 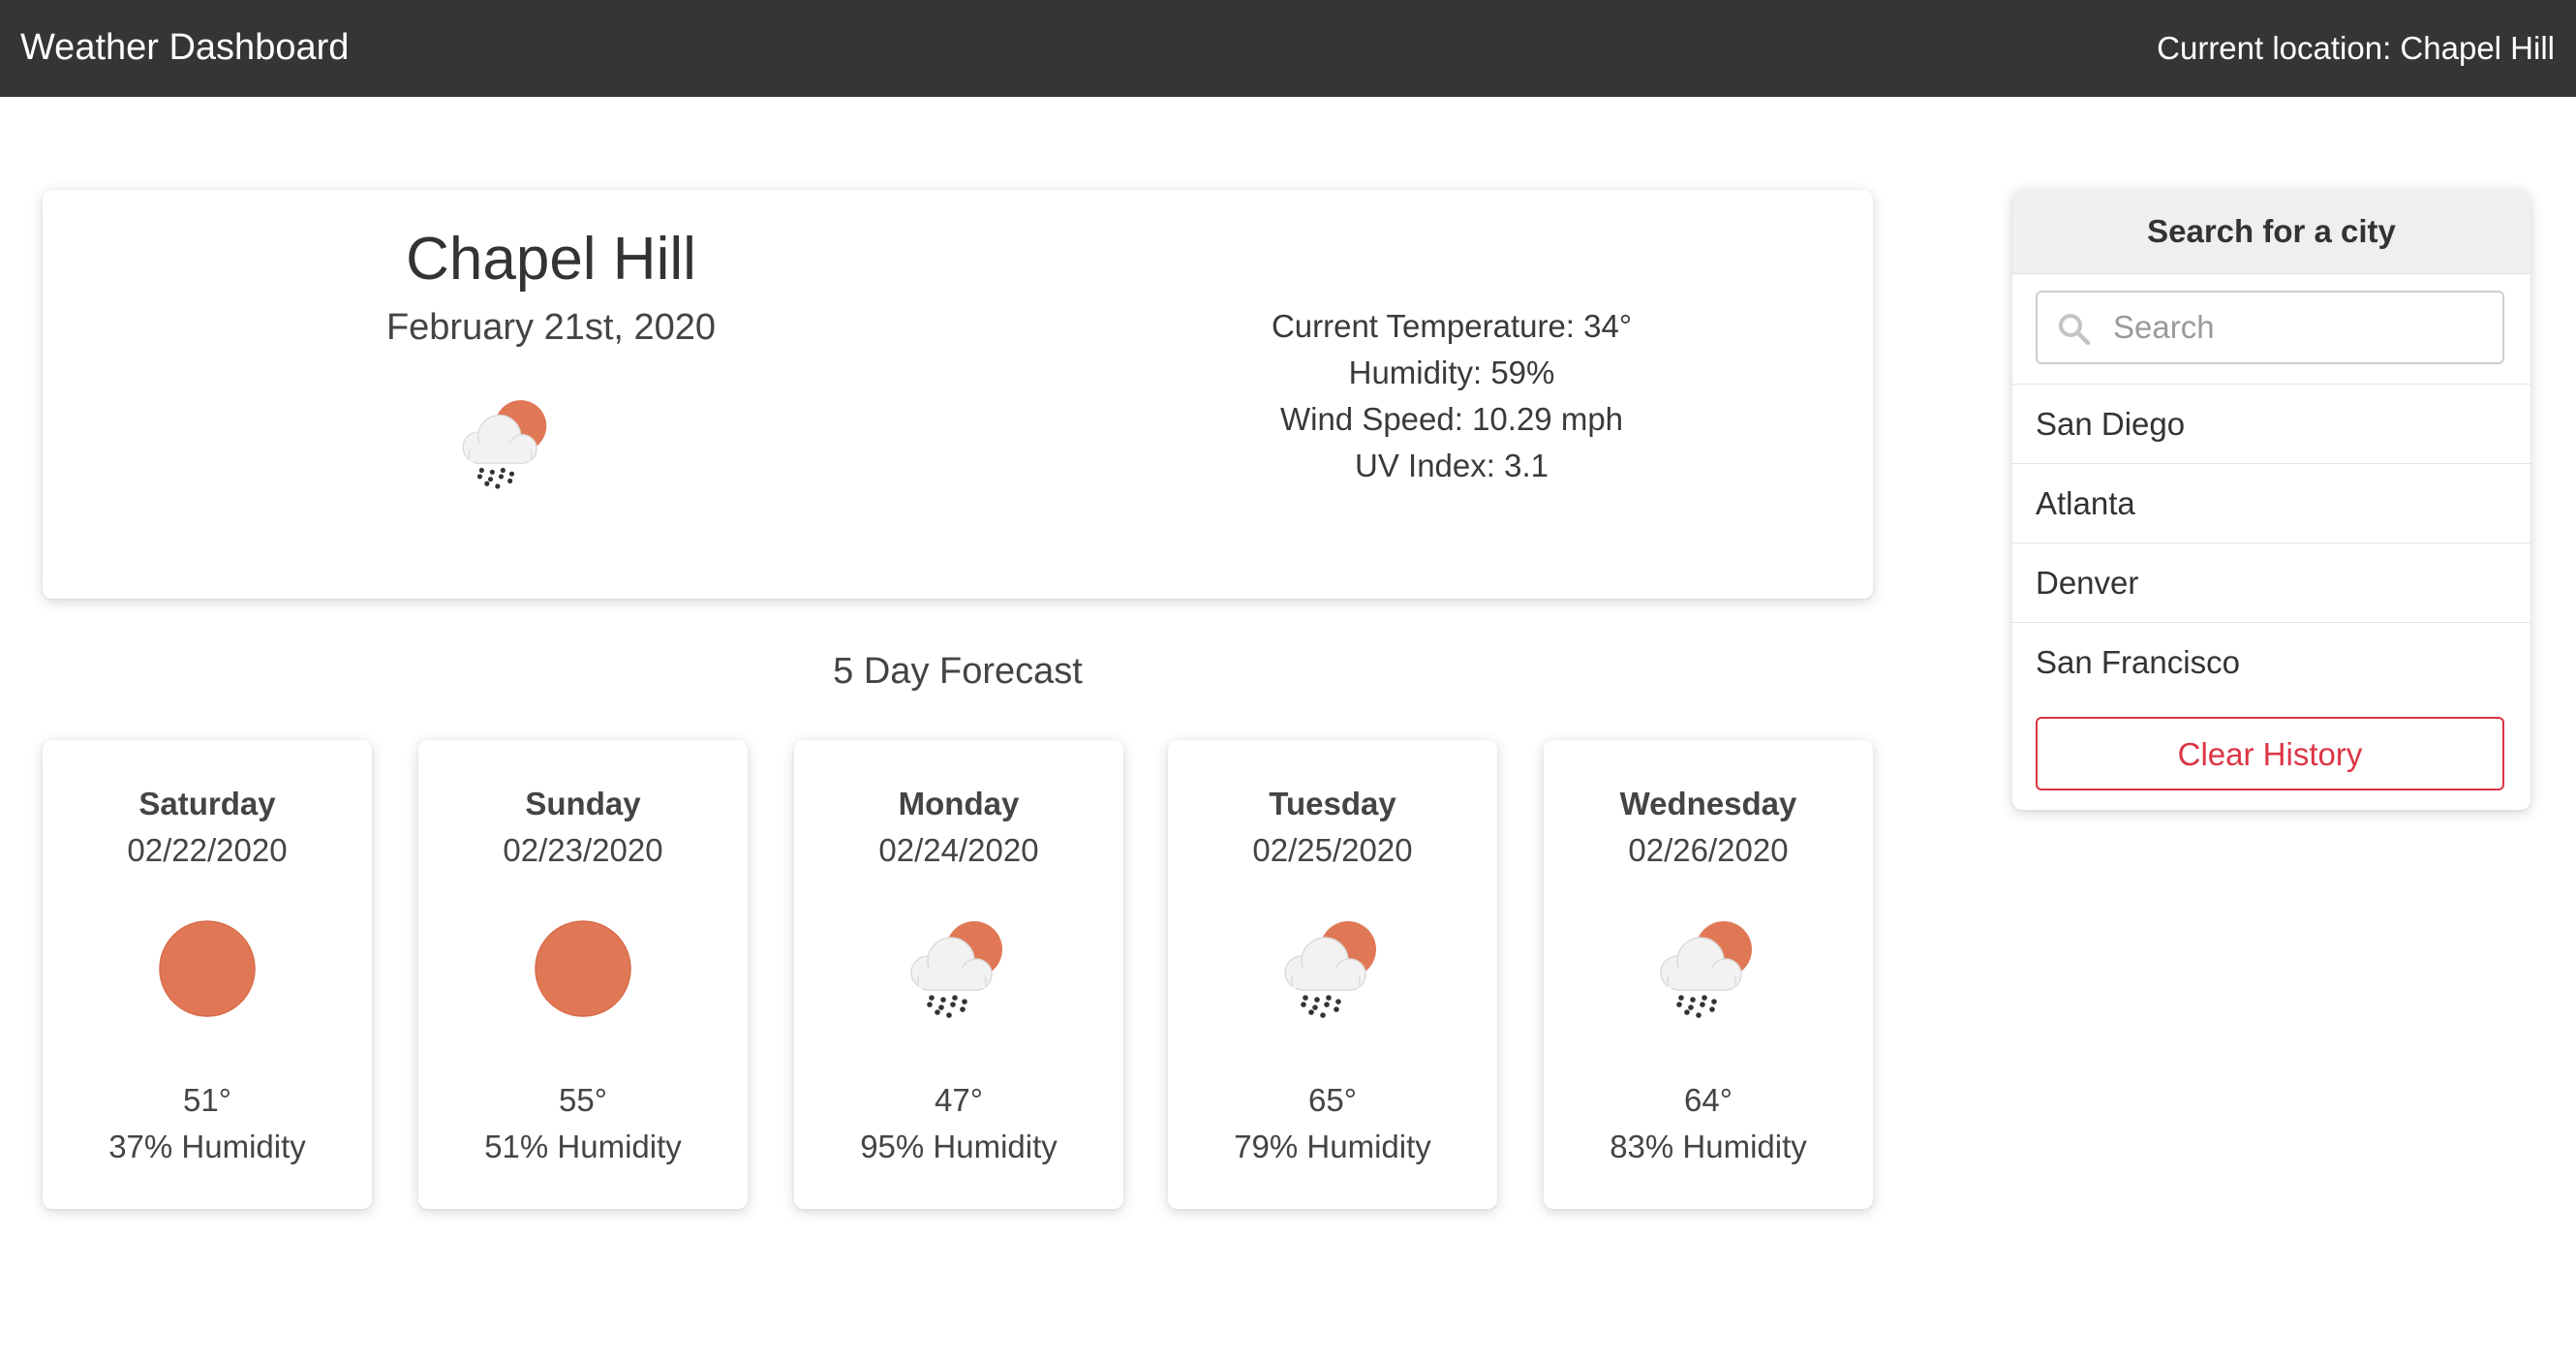 What do you see at coordinates (1452, 326) in the screenshot?
I see `current-temperature: Current Temperature: 34°` at bounding box center [1452, 326].